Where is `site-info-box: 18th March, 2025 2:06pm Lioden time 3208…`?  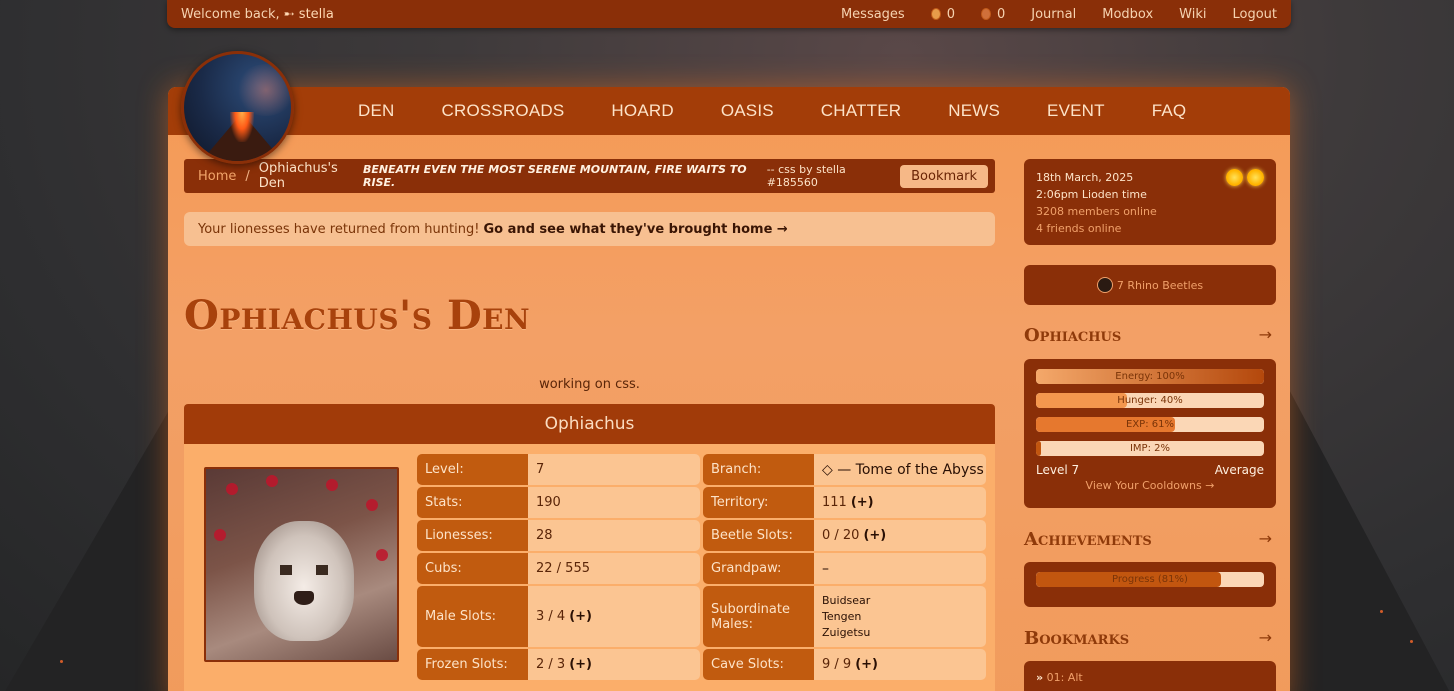 site-info-box: 18th March, 2025 2:06pm Lioden time 3208… is located at coordinates (1150, 202).